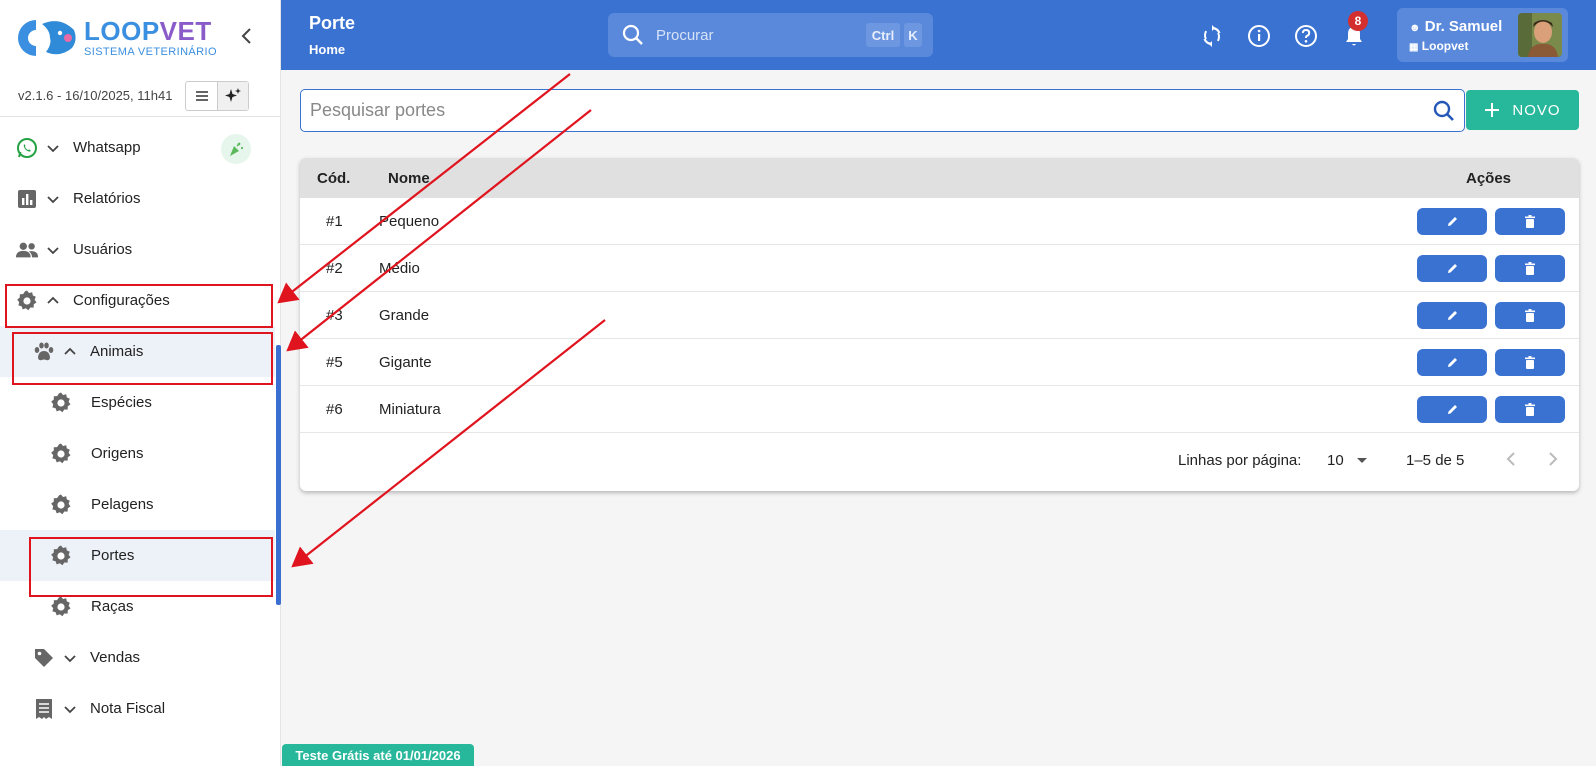  Describe the element at coordinates (770, 35) in the screenshot. I see `global-search: Procurar Ctrl K` at that location.